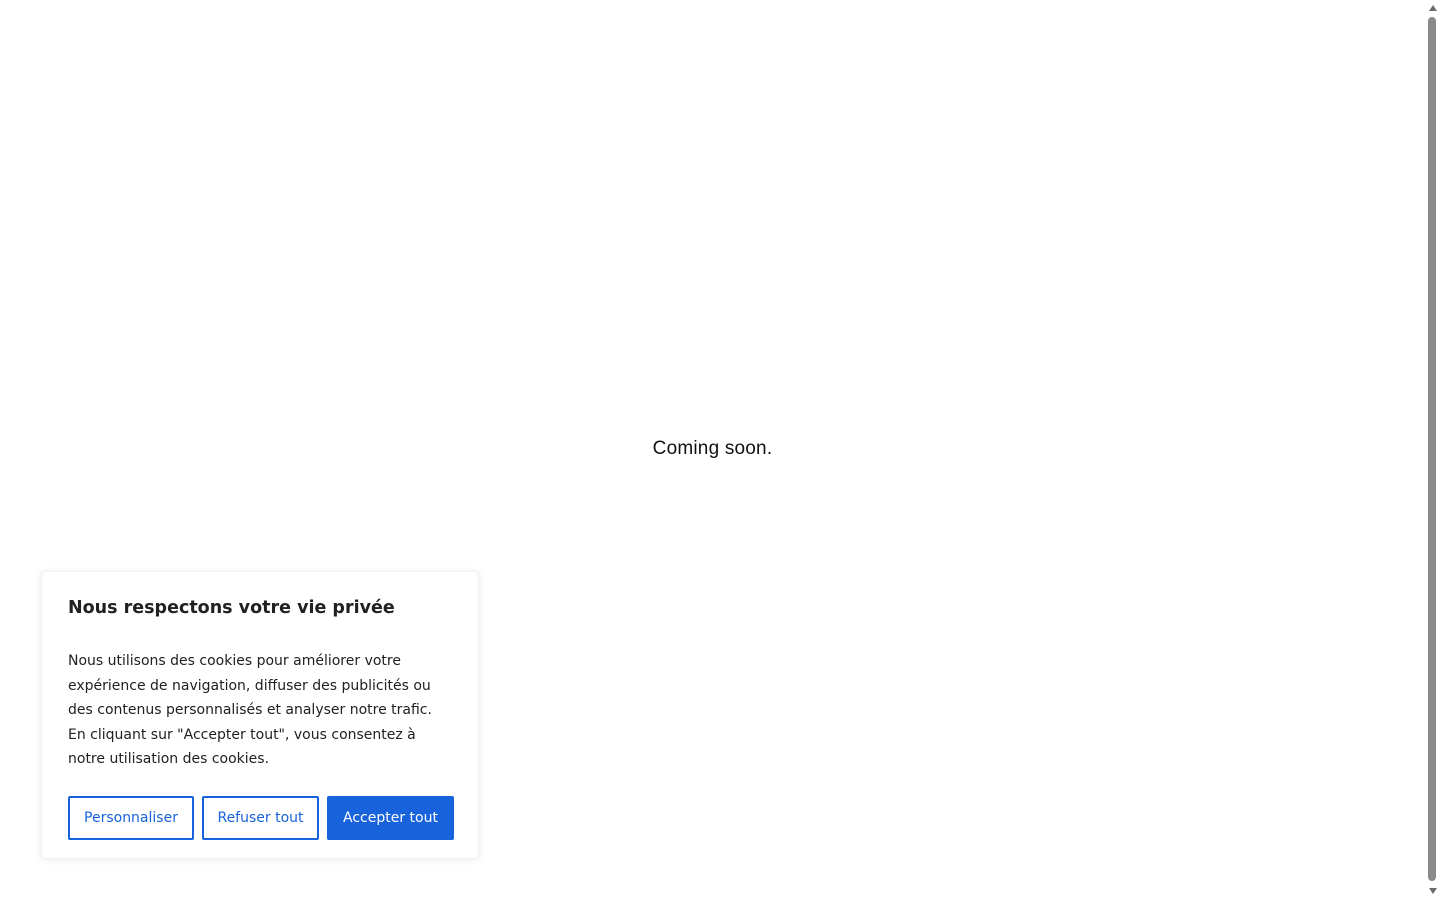 This screenshot has width=1440, height=900. I want to click on coming-soon-message: Coming soon., so click(712, 448).